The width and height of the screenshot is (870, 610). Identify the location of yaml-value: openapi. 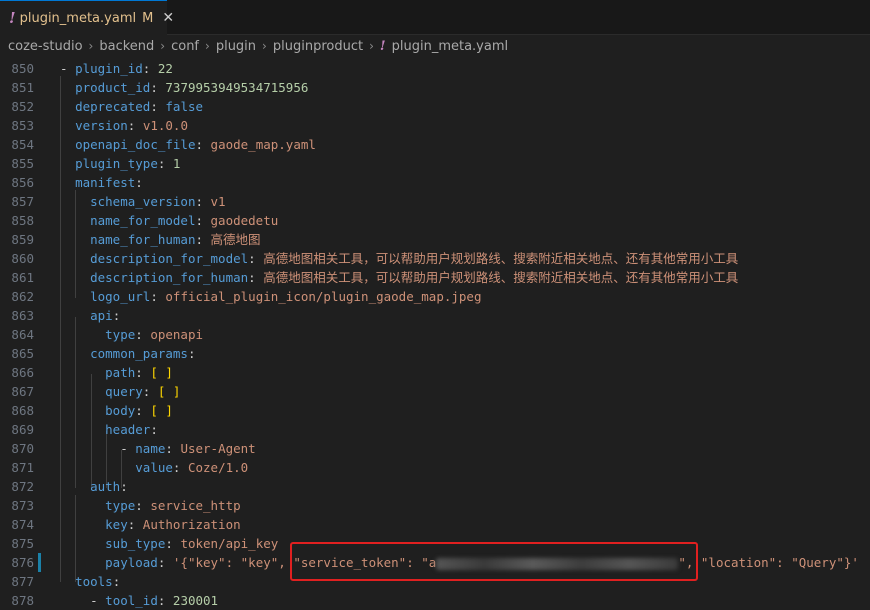
(177, 334).